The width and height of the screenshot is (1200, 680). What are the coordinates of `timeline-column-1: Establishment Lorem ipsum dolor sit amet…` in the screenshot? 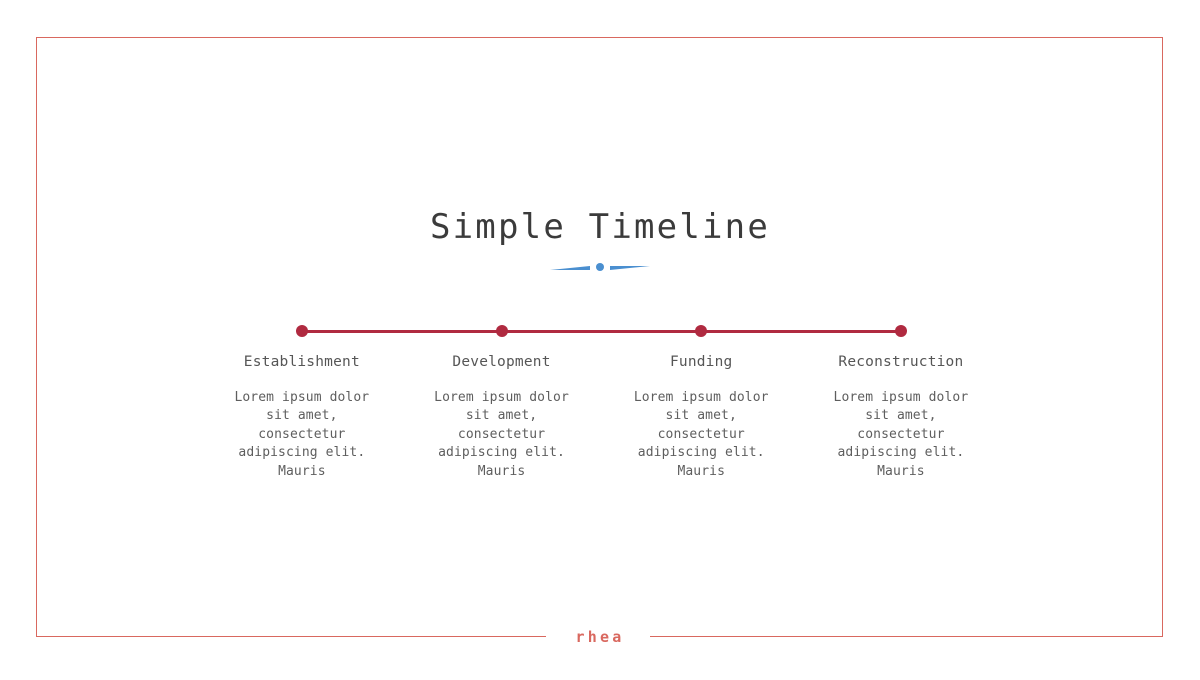 It's located at (302, 416).